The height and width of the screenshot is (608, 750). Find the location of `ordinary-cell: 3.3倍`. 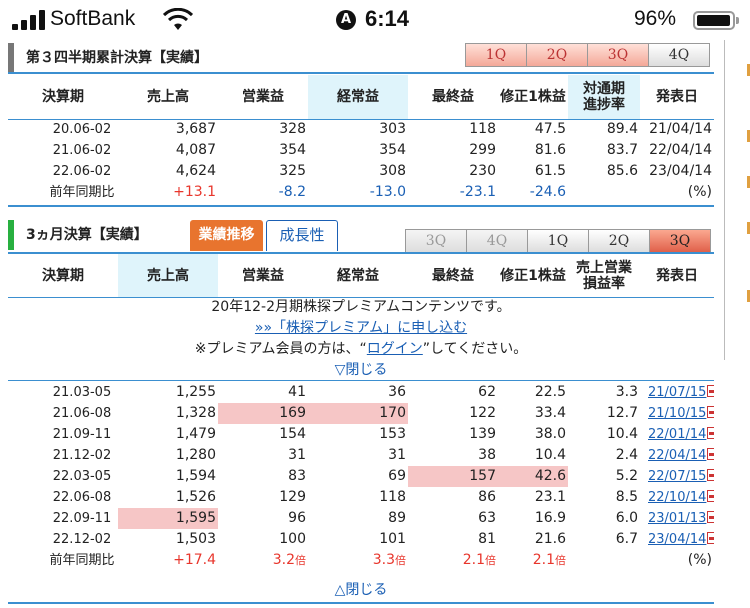

ordinary-cell: 3.3倍 is located at coordinates (389, 560).